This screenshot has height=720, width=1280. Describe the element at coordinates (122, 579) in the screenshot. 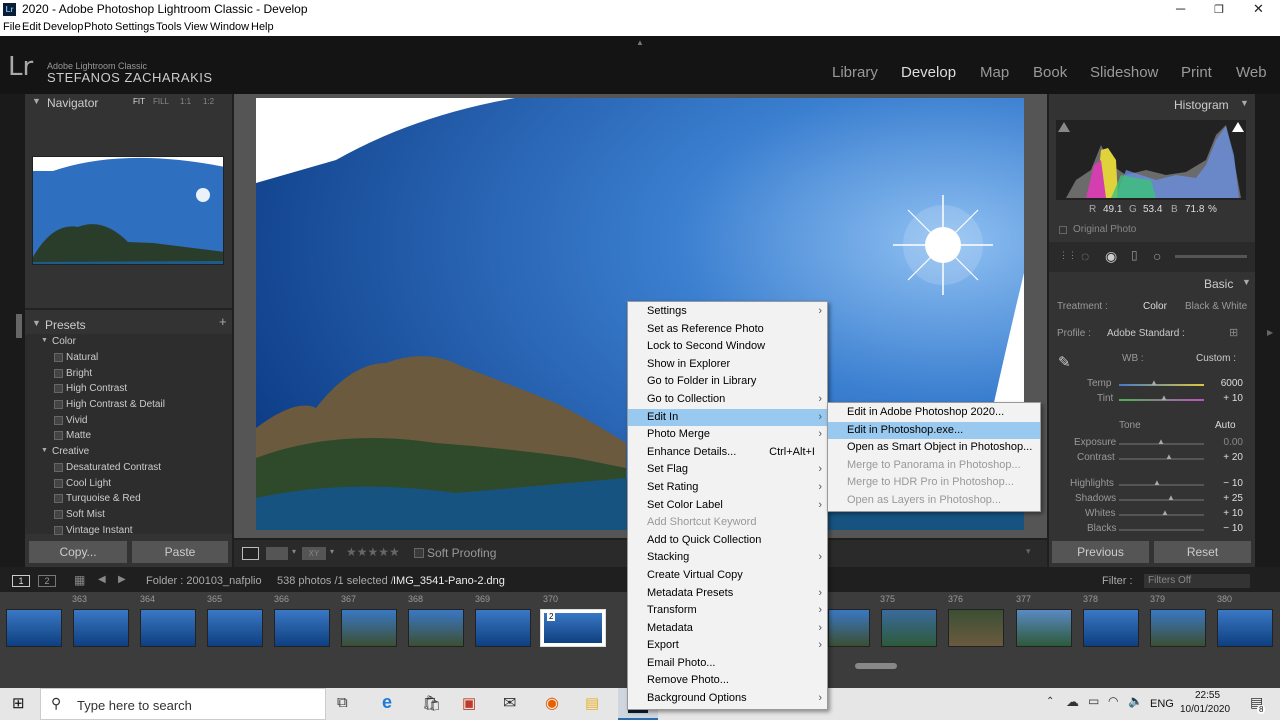

I see `forward-arrow-icon: ▶` at that location.